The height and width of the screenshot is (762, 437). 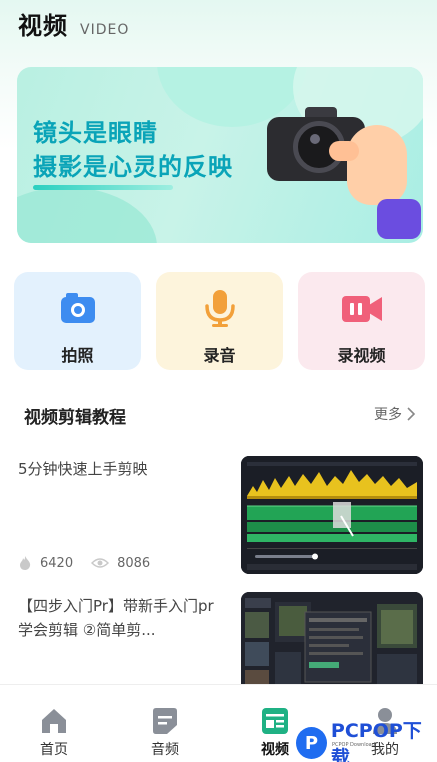 I want to click on eye-icon, so click(x=100, y=563).